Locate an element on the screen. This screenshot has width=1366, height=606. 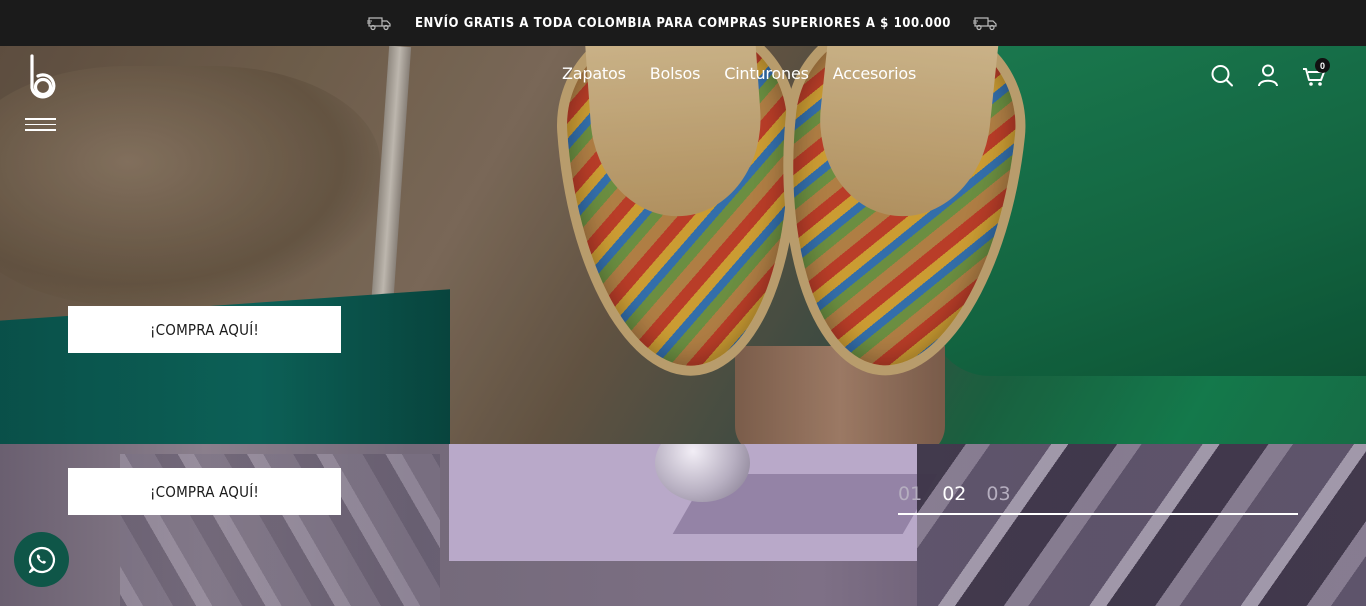
brand-logo is located at coordinates (41, 77).